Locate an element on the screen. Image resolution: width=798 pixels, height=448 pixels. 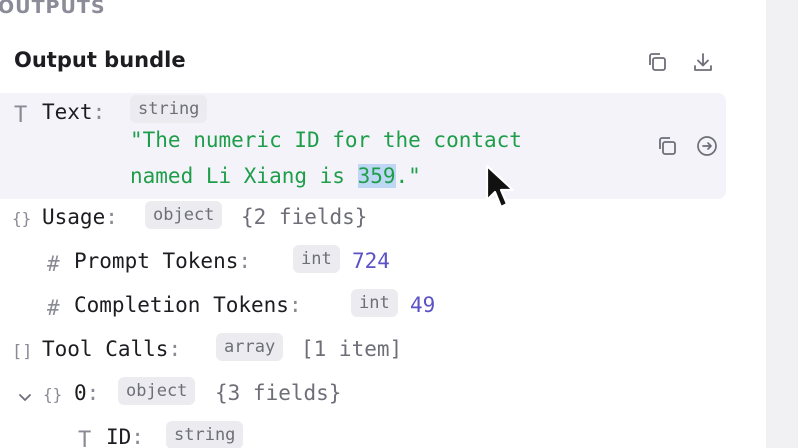
text-value-line-2: named Li Xiang is 359." is located at coordinates (275, 176).